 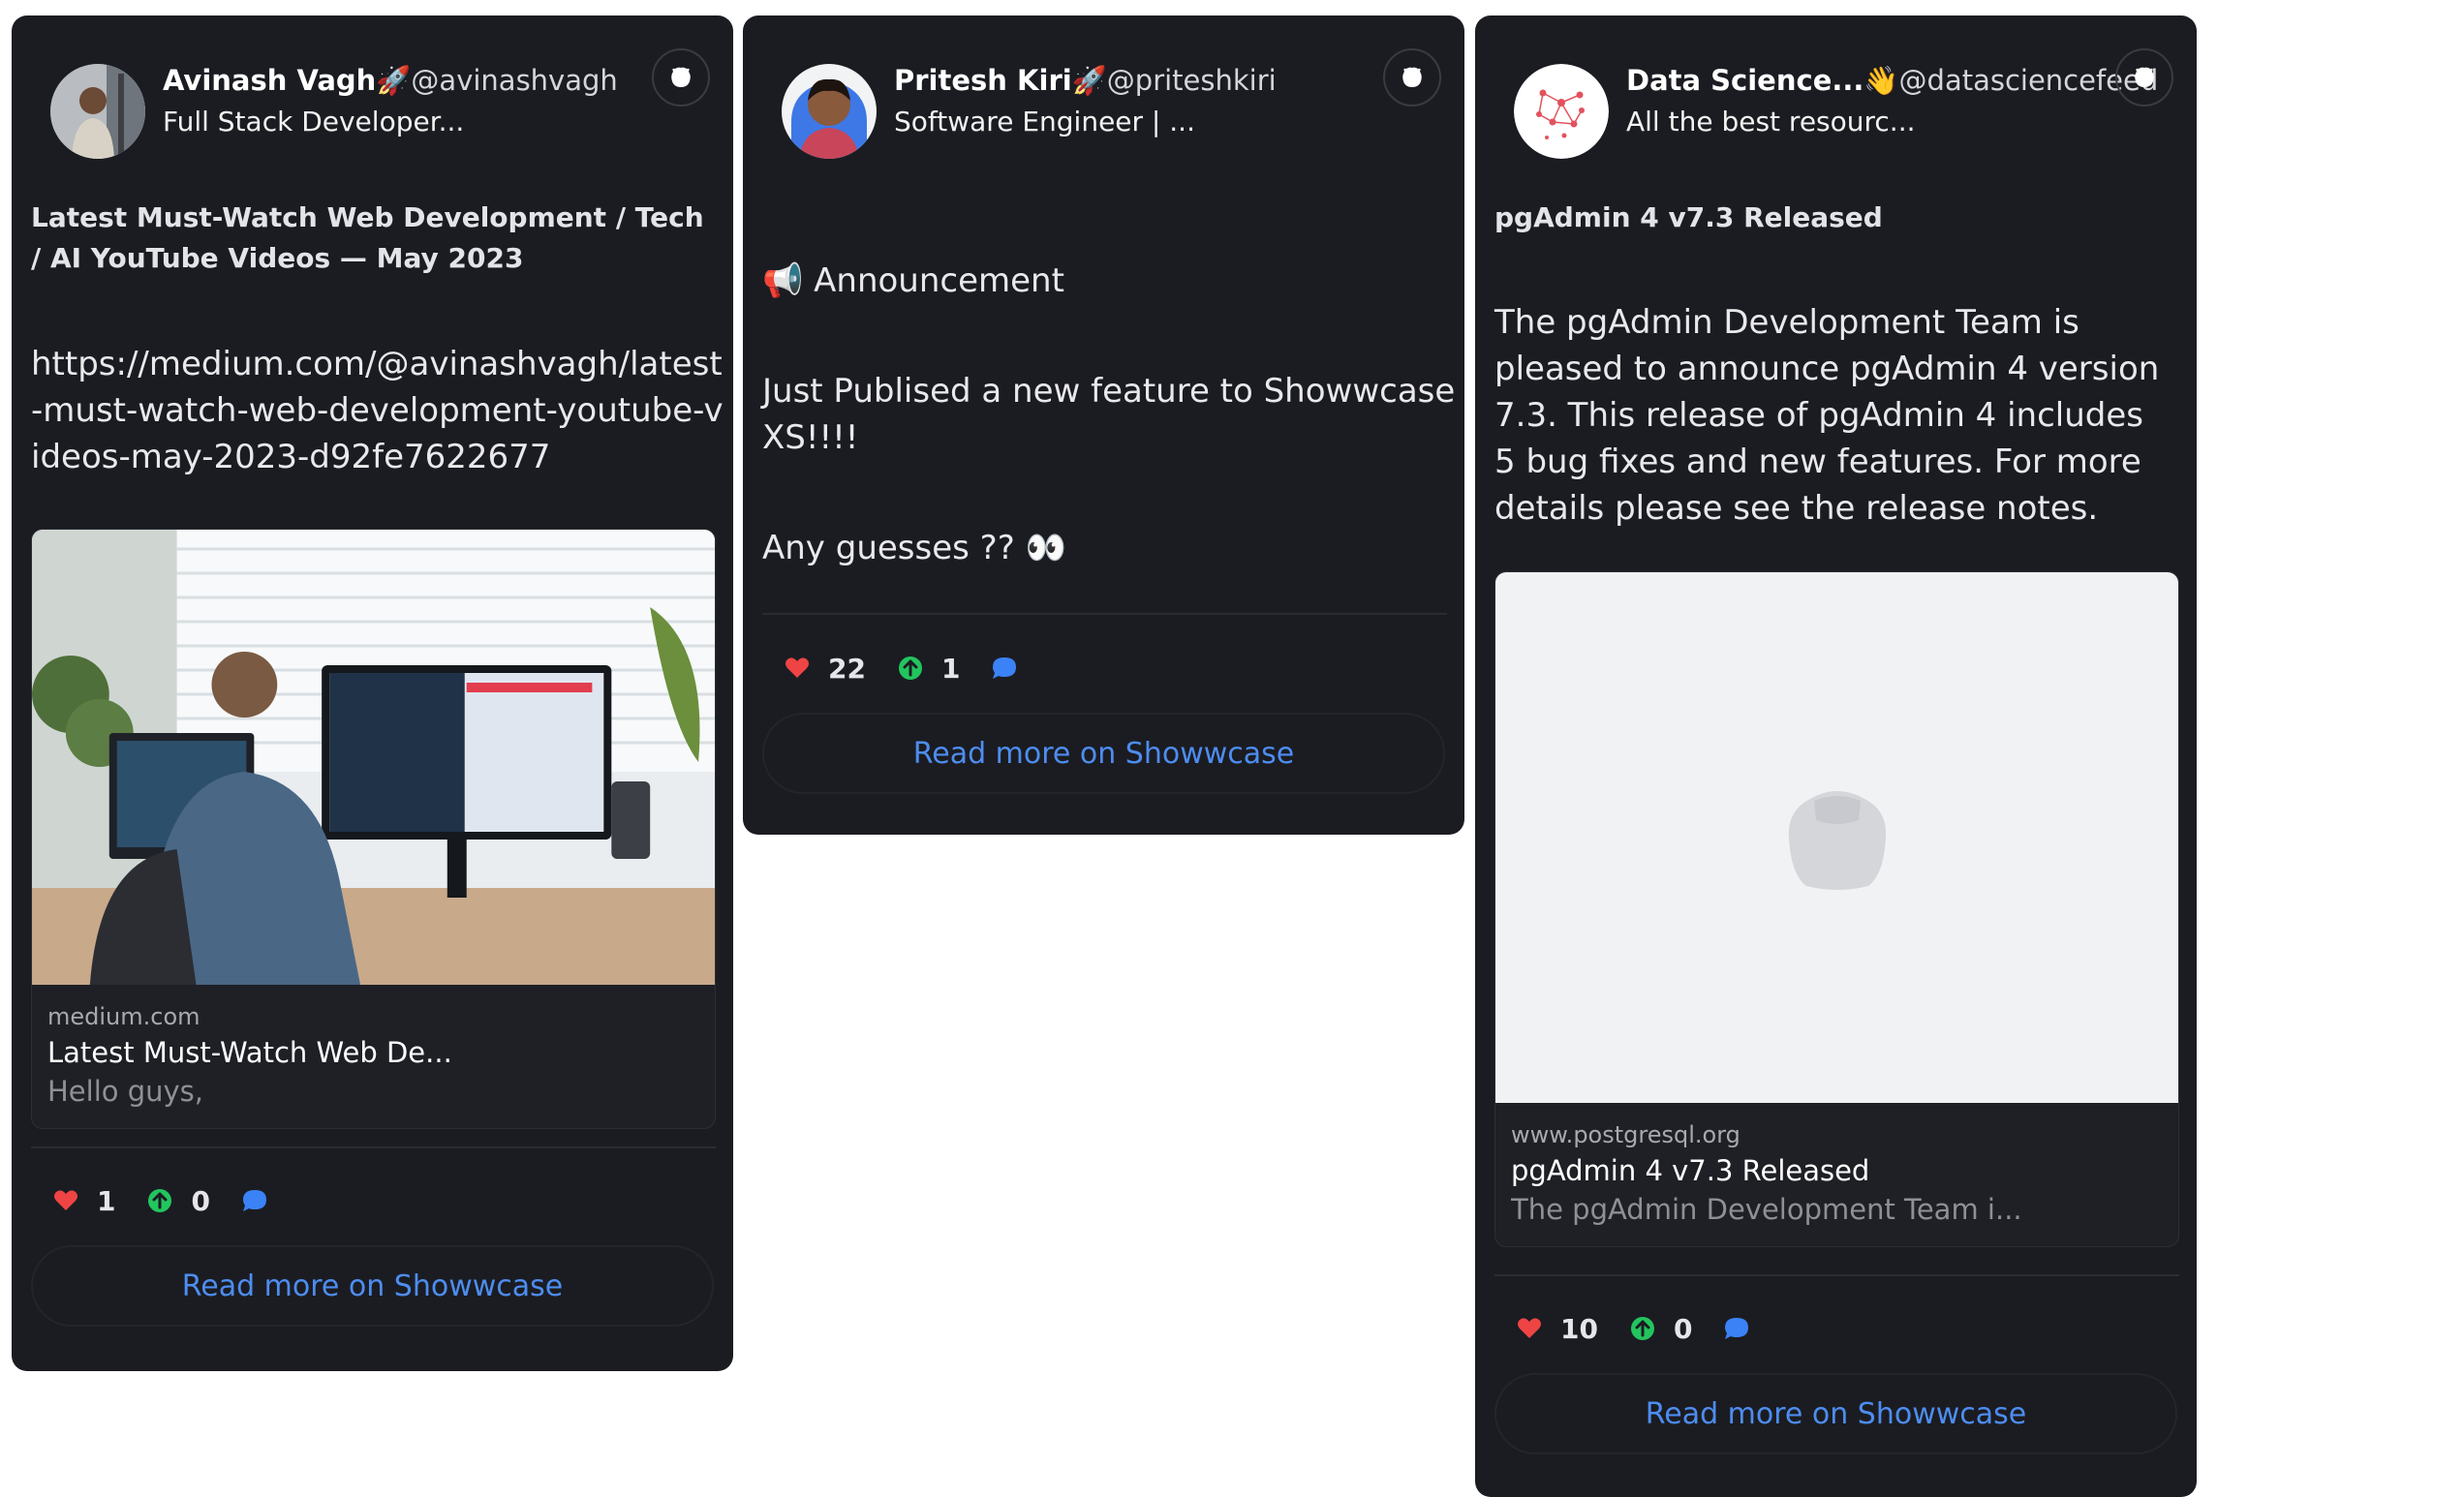 What do you see at coordinates (1626, 1135) in the screenshot?
I see `preview-domain: www.postgresql.org` at bounding box center [1626, 1135].